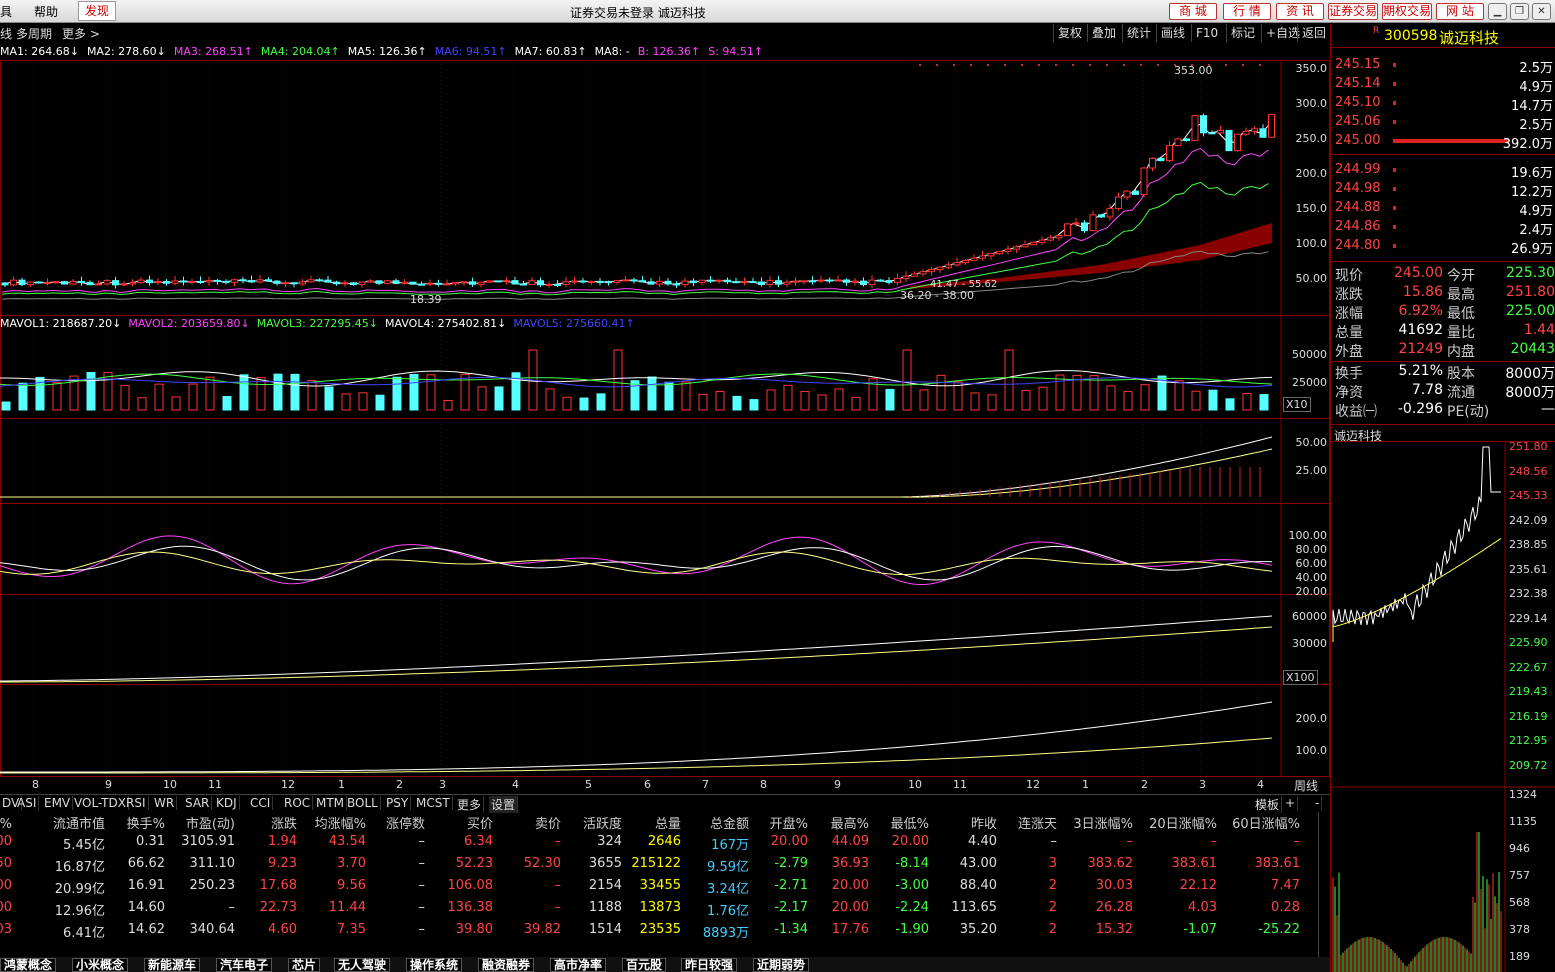 This screenshot has height=972, width=1555. I want to click on tab-asi: ASI, so click(27, 803).